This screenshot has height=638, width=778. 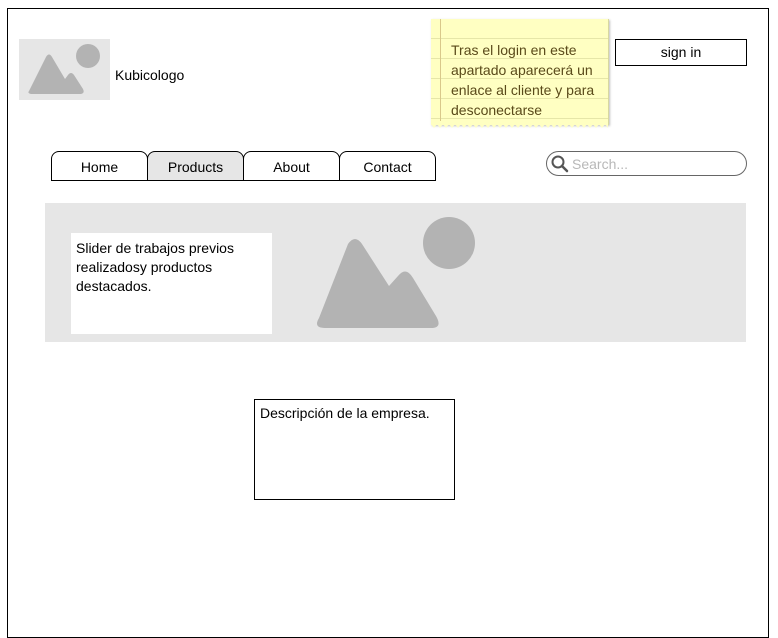 I want to click on tab-products: Products, so click(x=195, y=166).